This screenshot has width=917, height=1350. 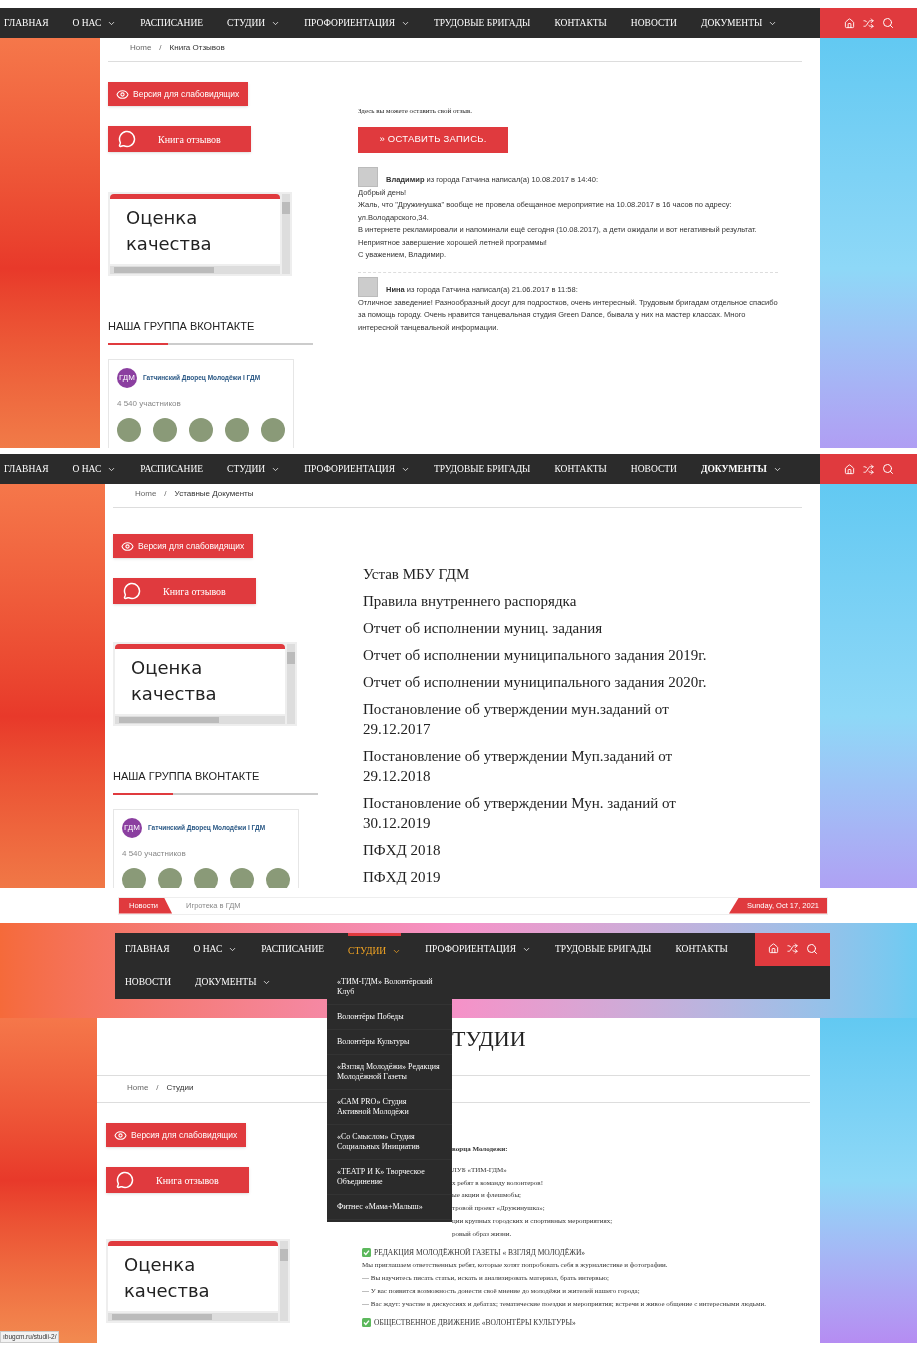 I want to click on dropdown-item: «САМ PRO» Студия Активной Молодёжи, so click(x=389, y=1107).